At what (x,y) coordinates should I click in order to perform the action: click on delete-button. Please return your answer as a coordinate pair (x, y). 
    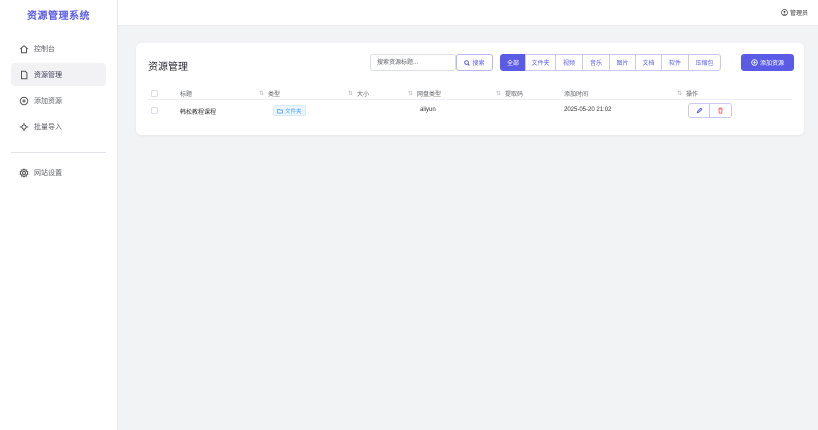
    Looking at the image, I should click on (721, 110).